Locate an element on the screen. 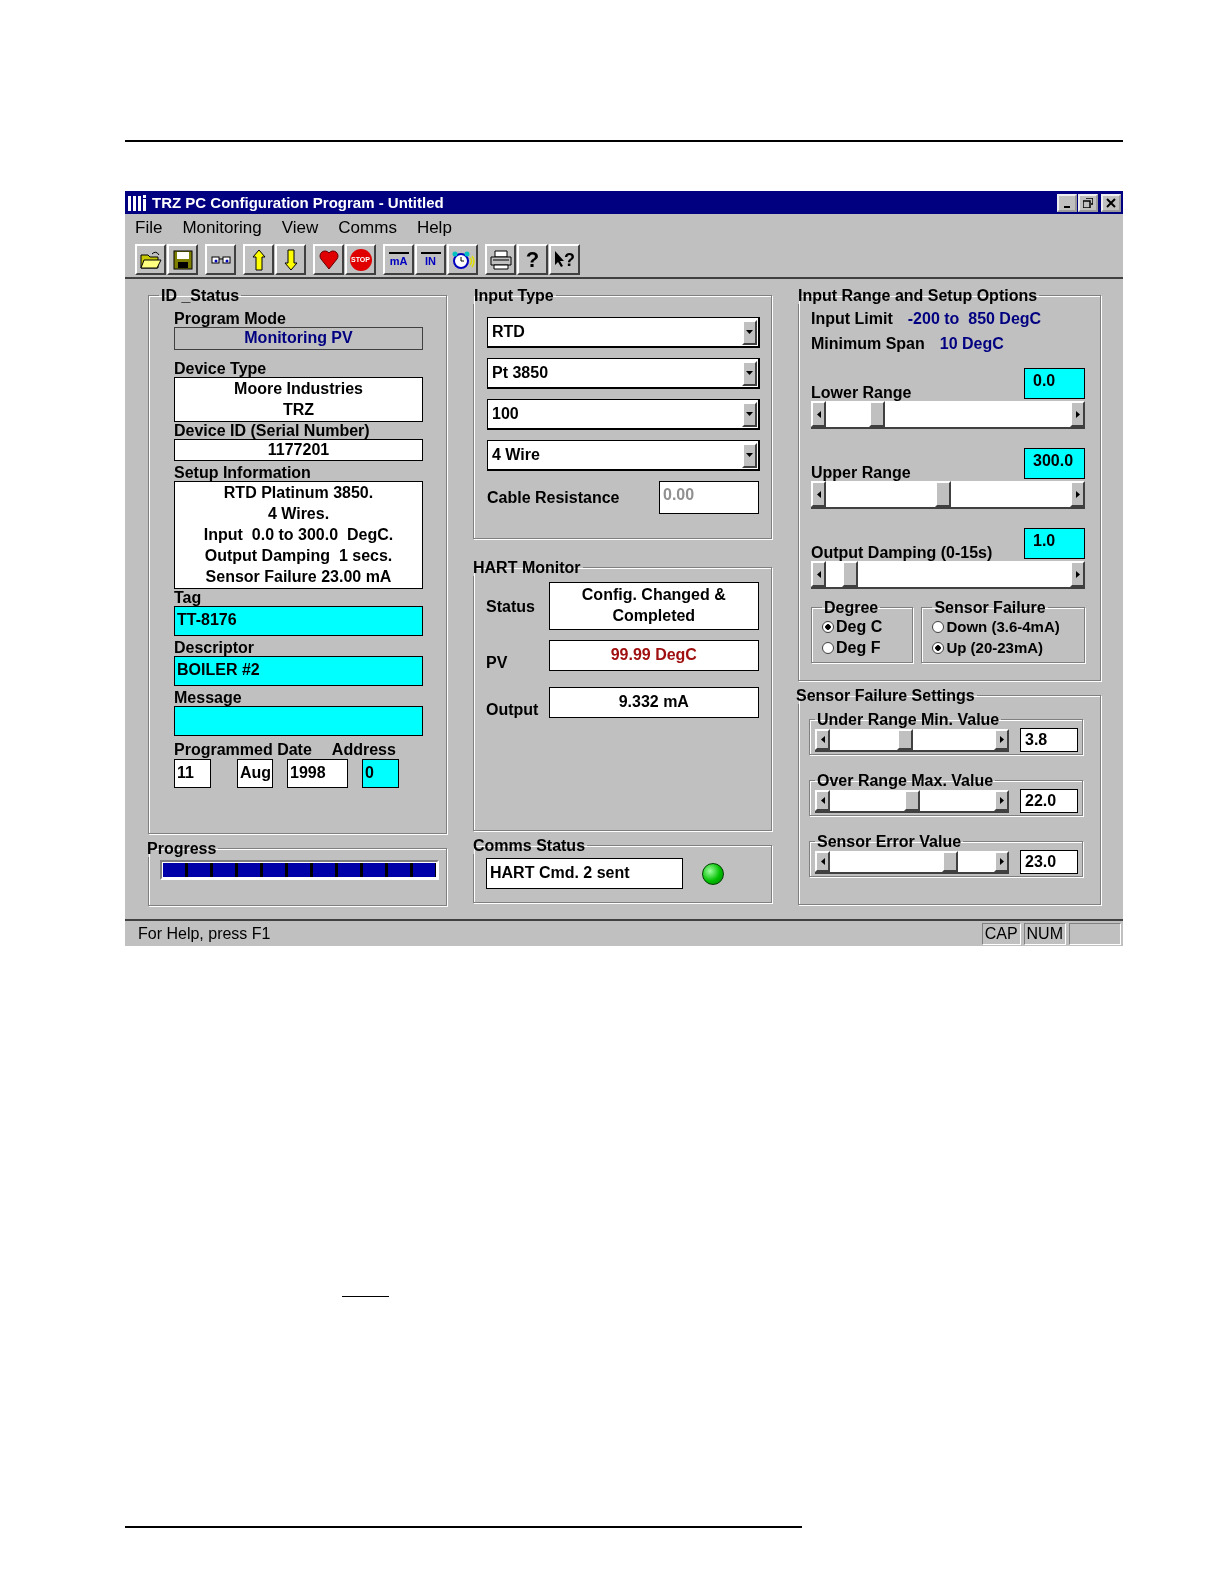 Image resolution: width=1224 pixels, height=1584 pixels. help-icon: ? is located at coordinates (532, 259).